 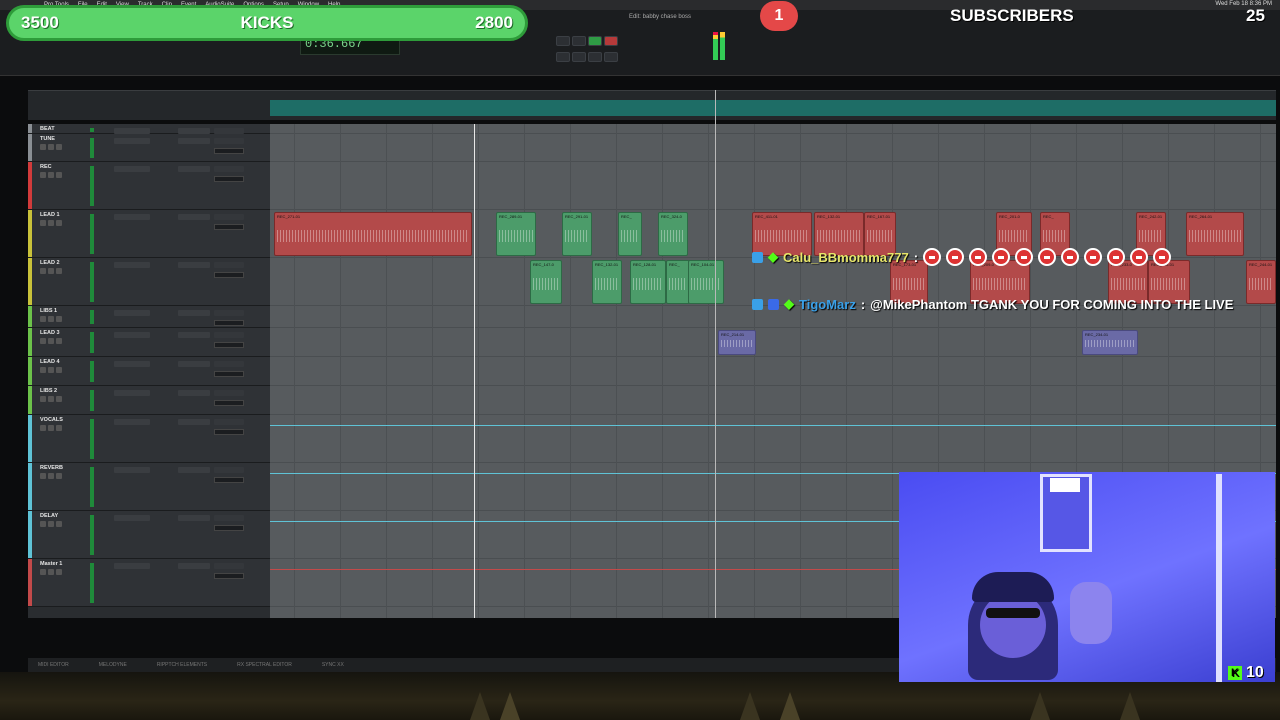 What do you see at coordinates (595, 57) in the screenshot?
I see `forward-button` at bounding box center [595, 57].